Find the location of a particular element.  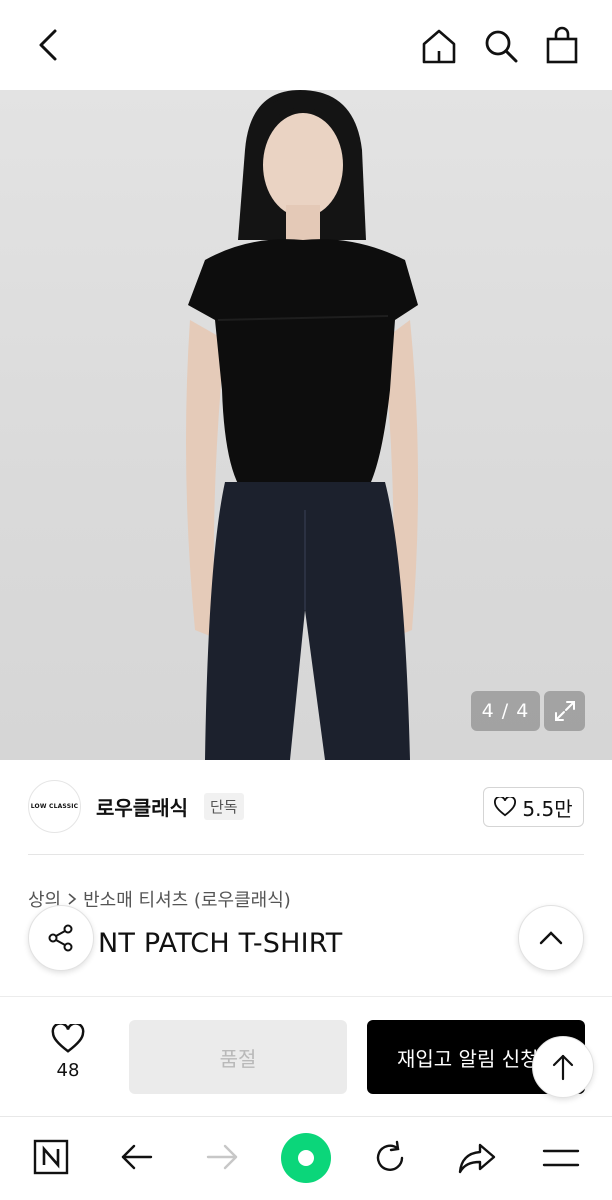

wishlist-button: 48 is located at coordinates (68, 1051).